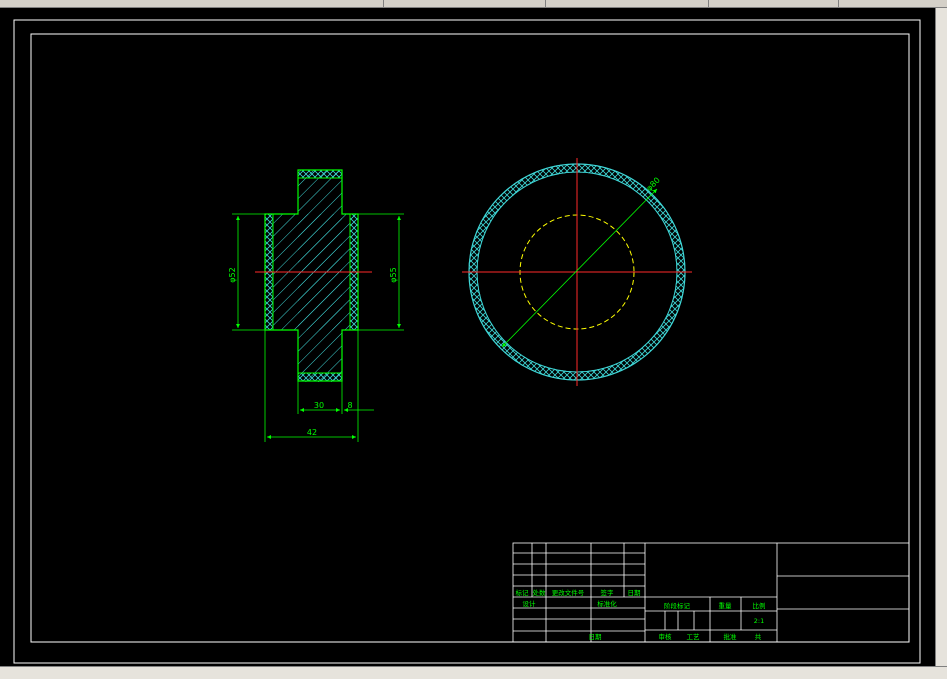 The width and height of the screenshot is (947, 679). I want to click on tb-label-approve: 批准, so click(731, 636).